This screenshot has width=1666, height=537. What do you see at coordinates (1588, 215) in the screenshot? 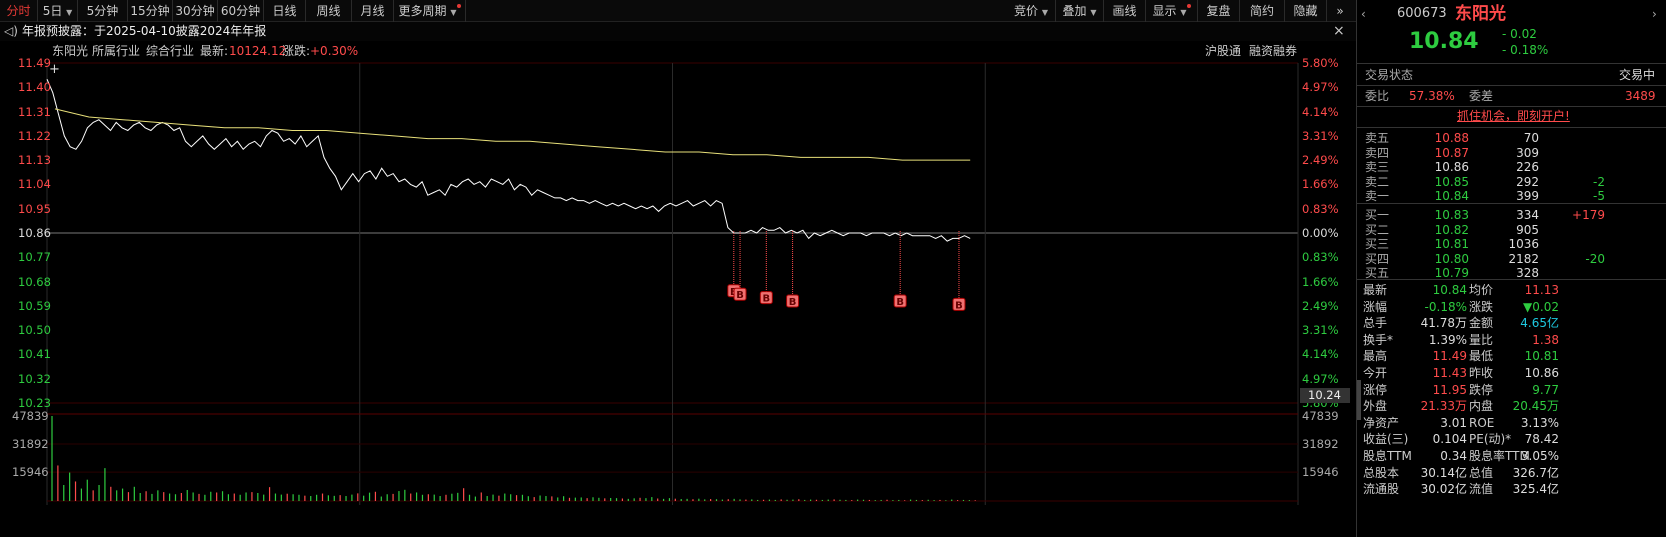
I see `orderbook-change: +179` at bounding box center [1588, 215].